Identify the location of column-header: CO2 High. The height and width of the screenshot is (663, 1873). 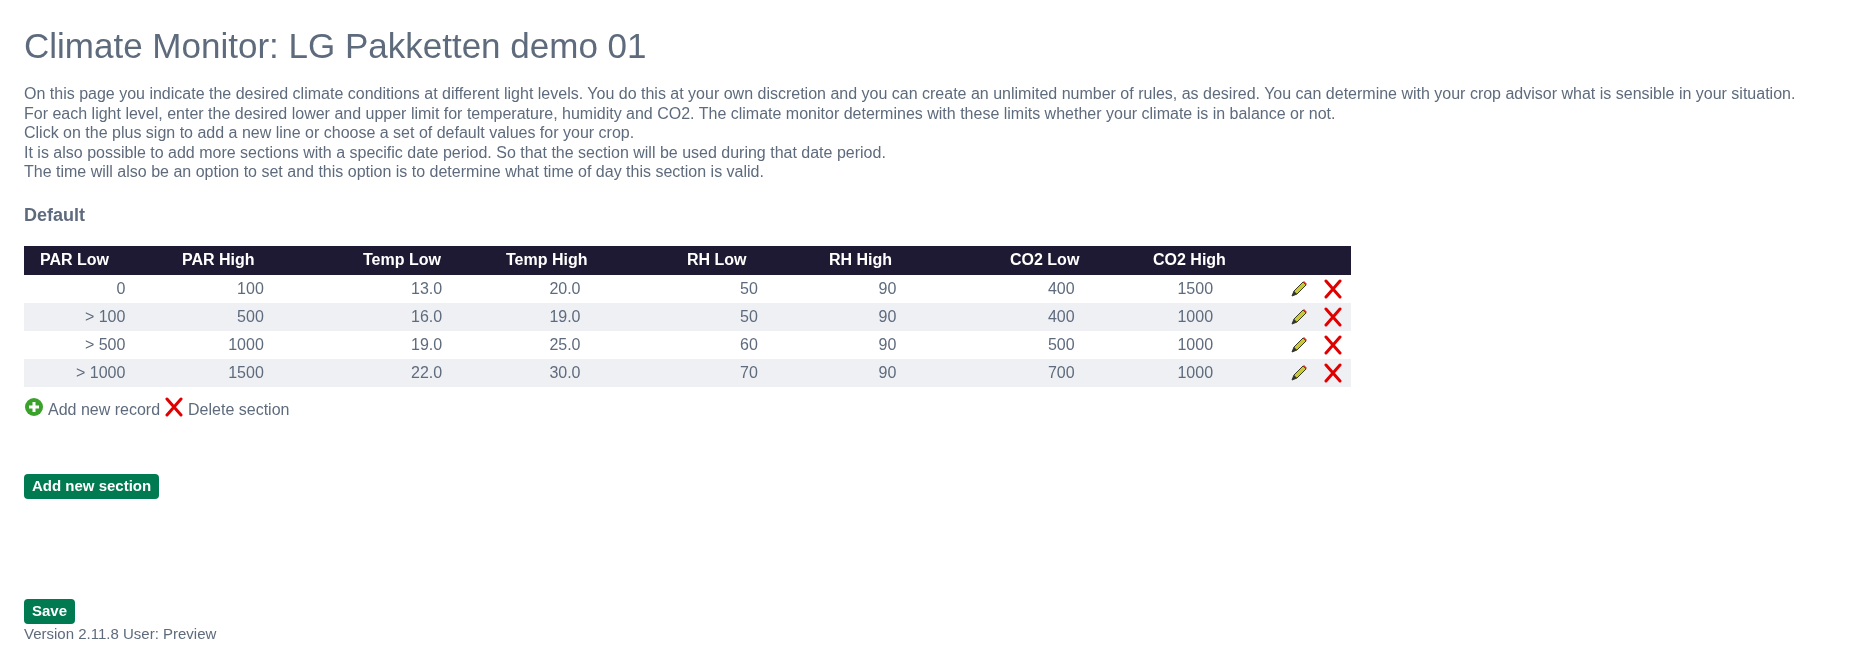
(1189, 260).